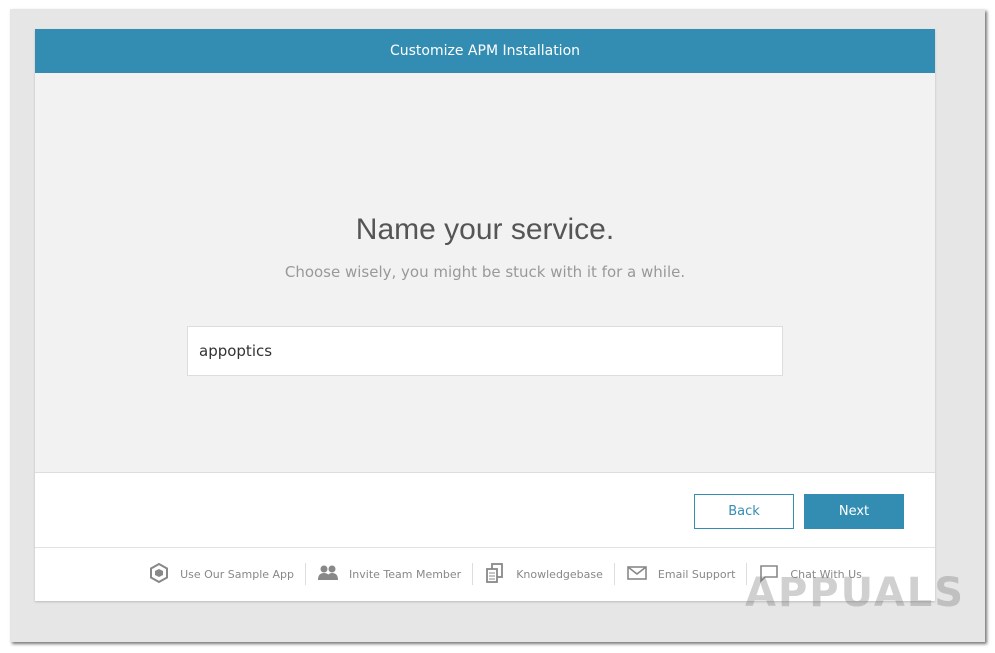  I want to click on footer-link-label: Email Support, so click(696, 574).